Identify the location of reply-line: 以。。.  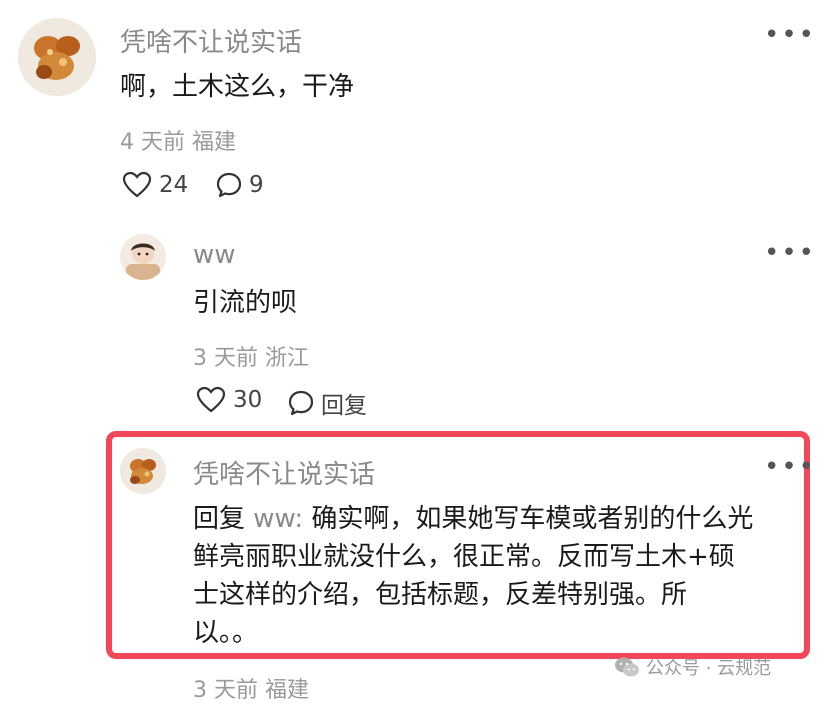
(226, 633).